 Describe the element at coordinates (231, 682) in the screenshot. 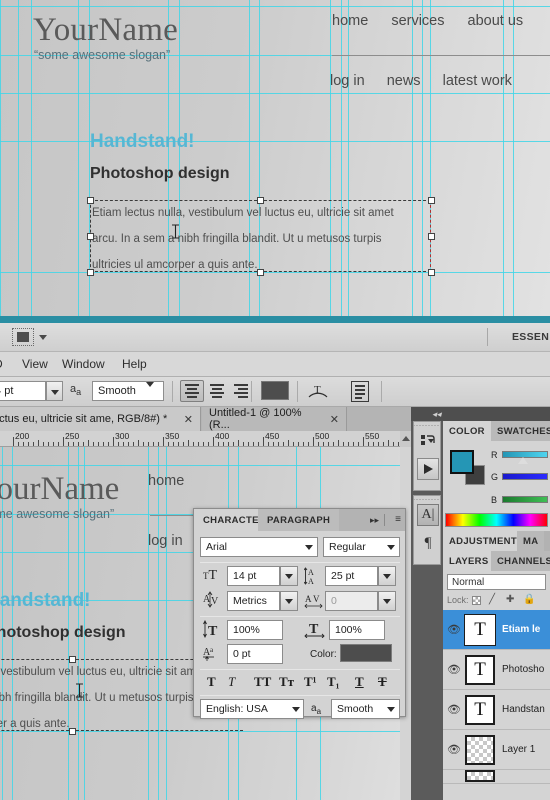

I see `faux-italic-button: T` at that location.